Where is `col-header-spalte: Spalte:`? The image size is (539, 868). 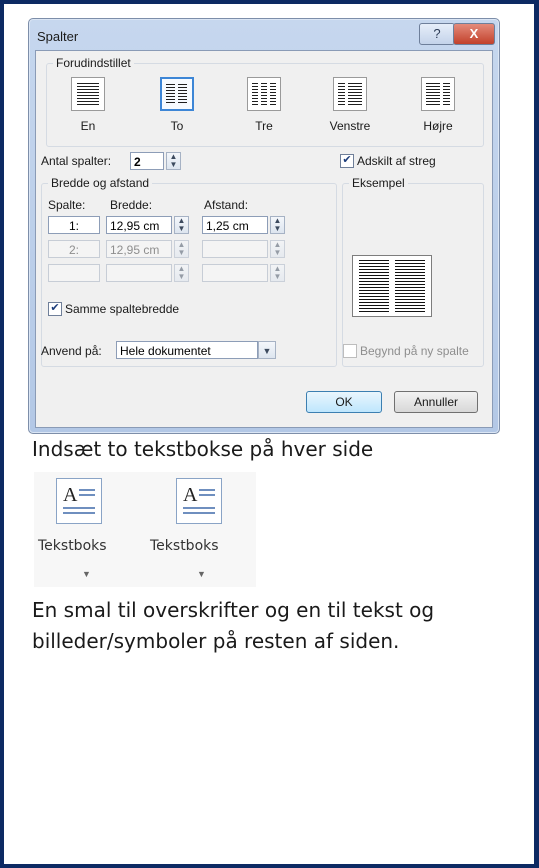 col-header-spalte: Spalte: is located at coordinates (67, 205).